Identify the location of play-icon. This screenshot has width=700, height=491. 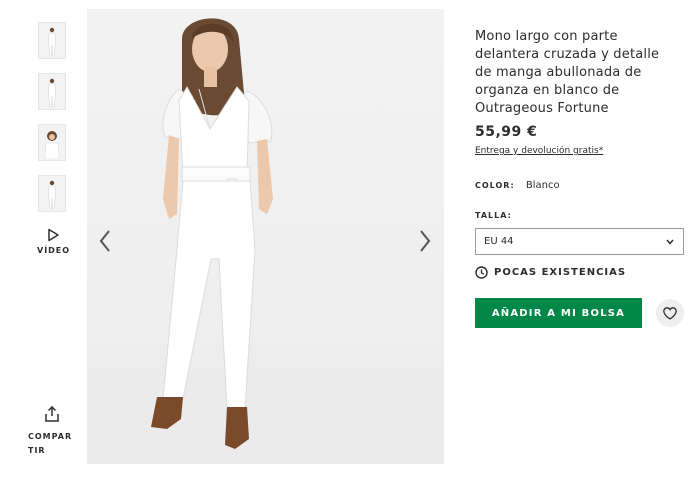
(53, 235).